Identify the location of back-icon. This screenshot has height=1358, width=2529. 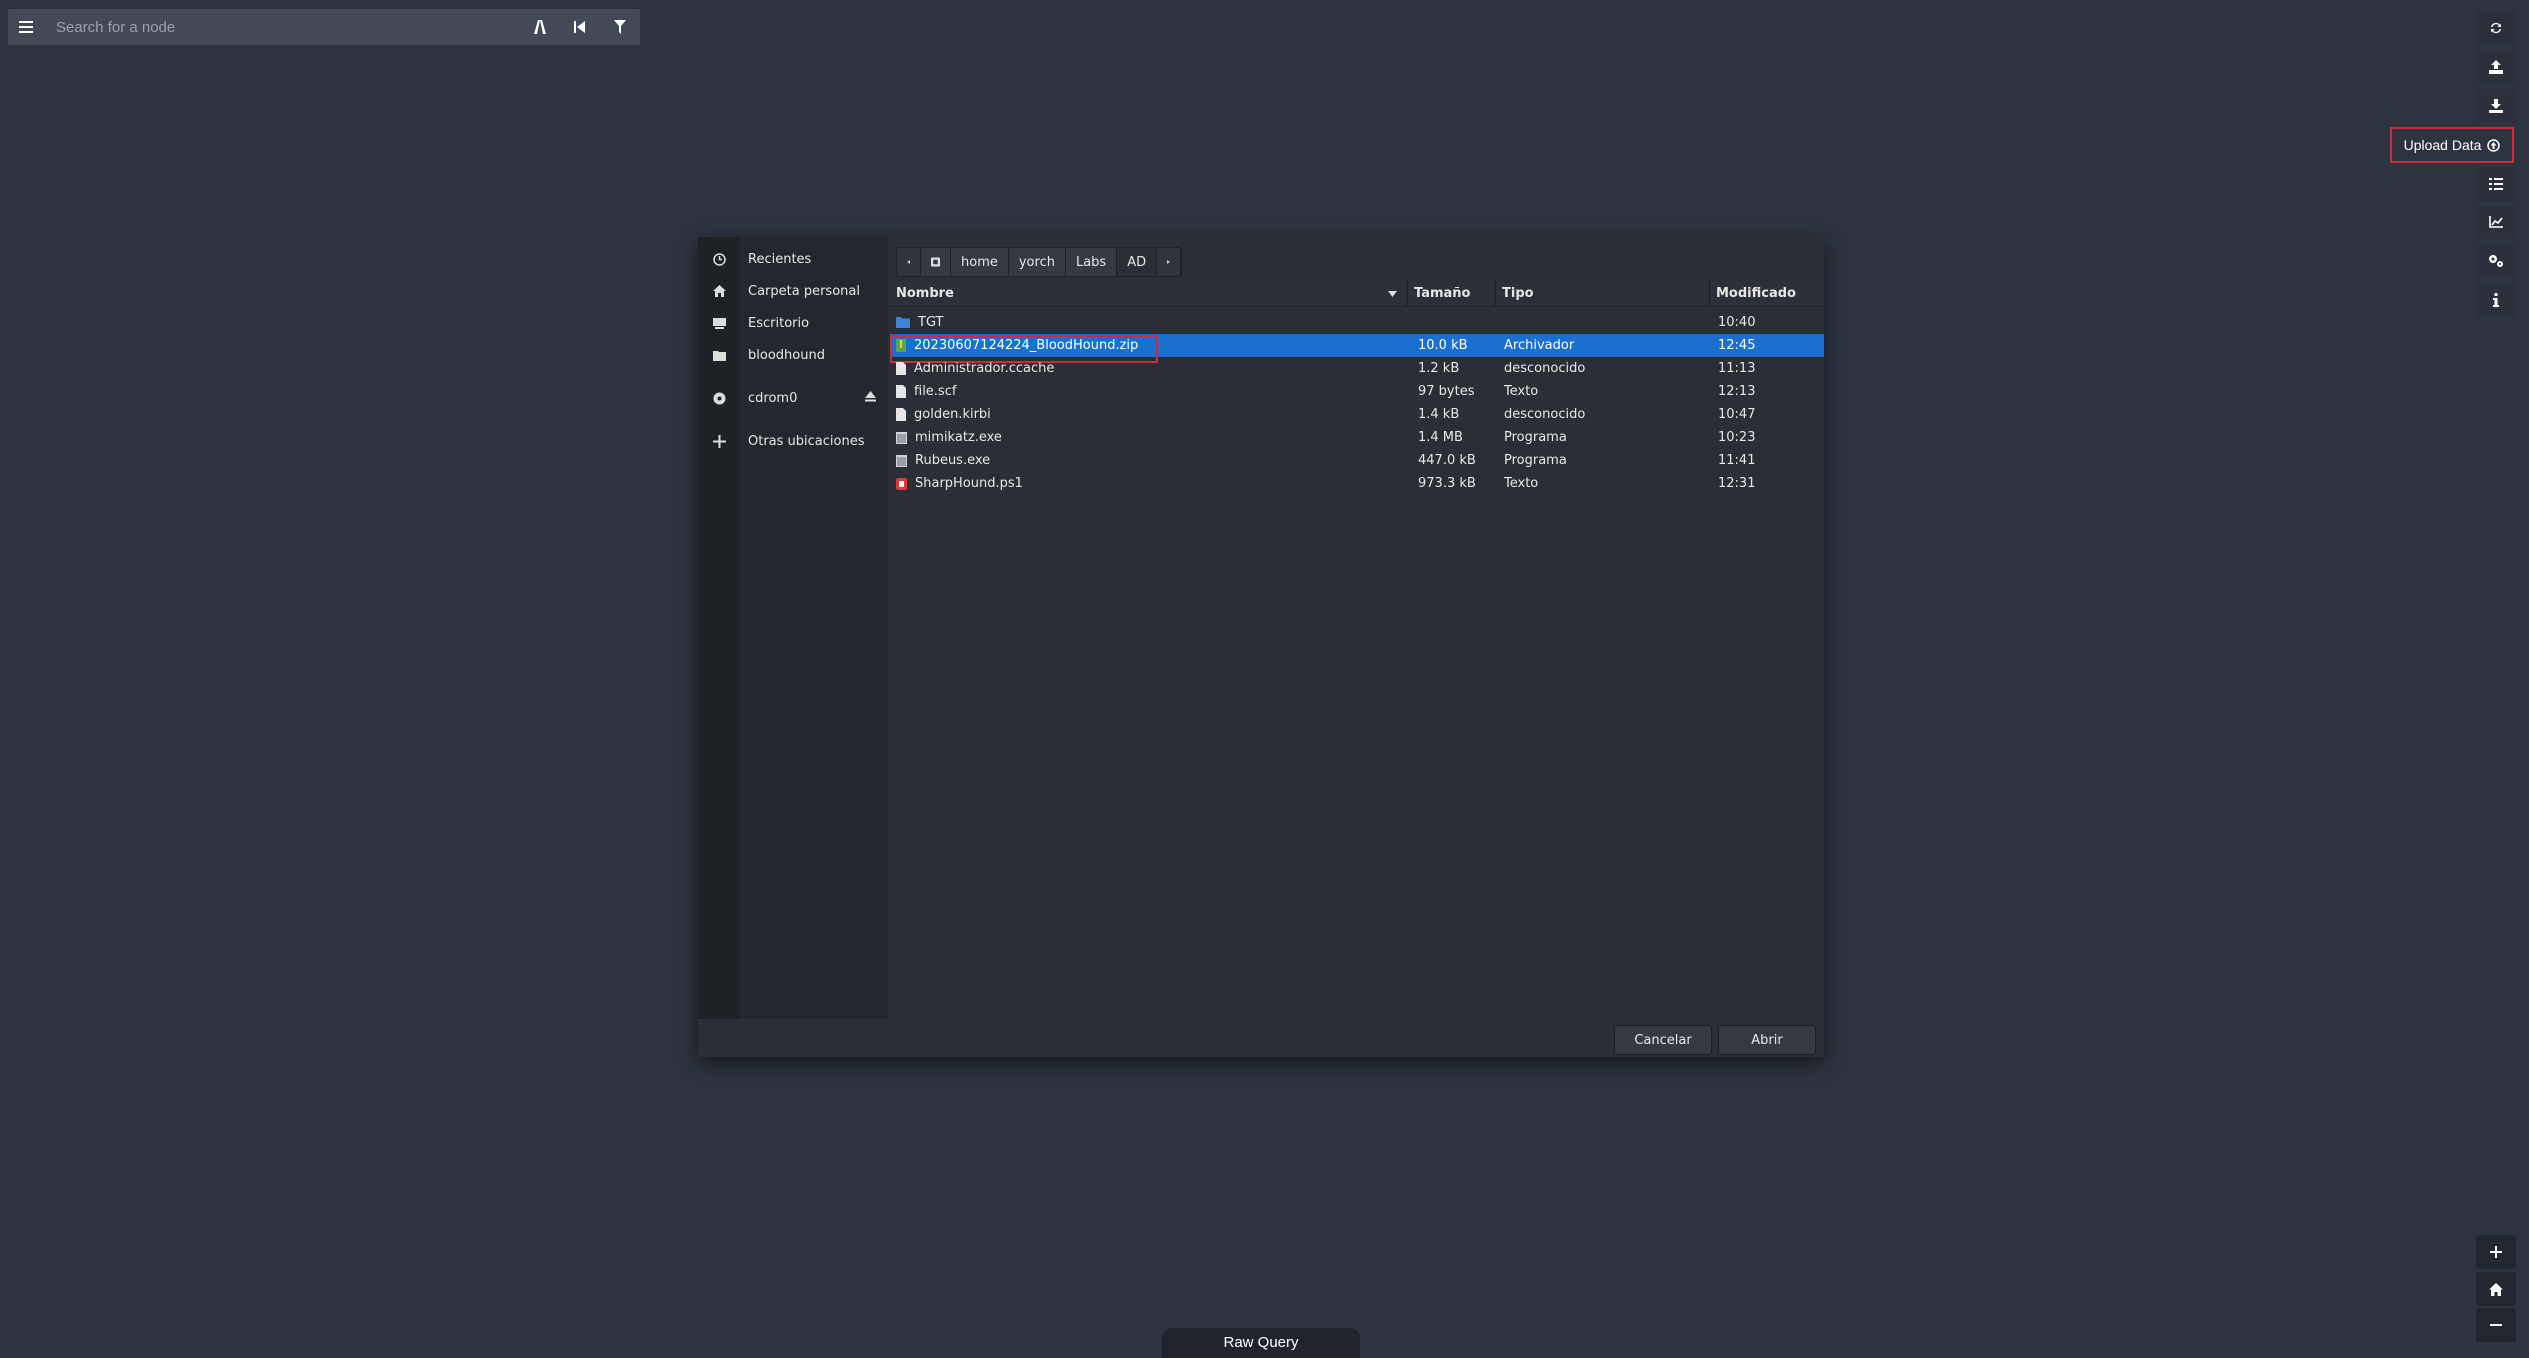
(580, 27).